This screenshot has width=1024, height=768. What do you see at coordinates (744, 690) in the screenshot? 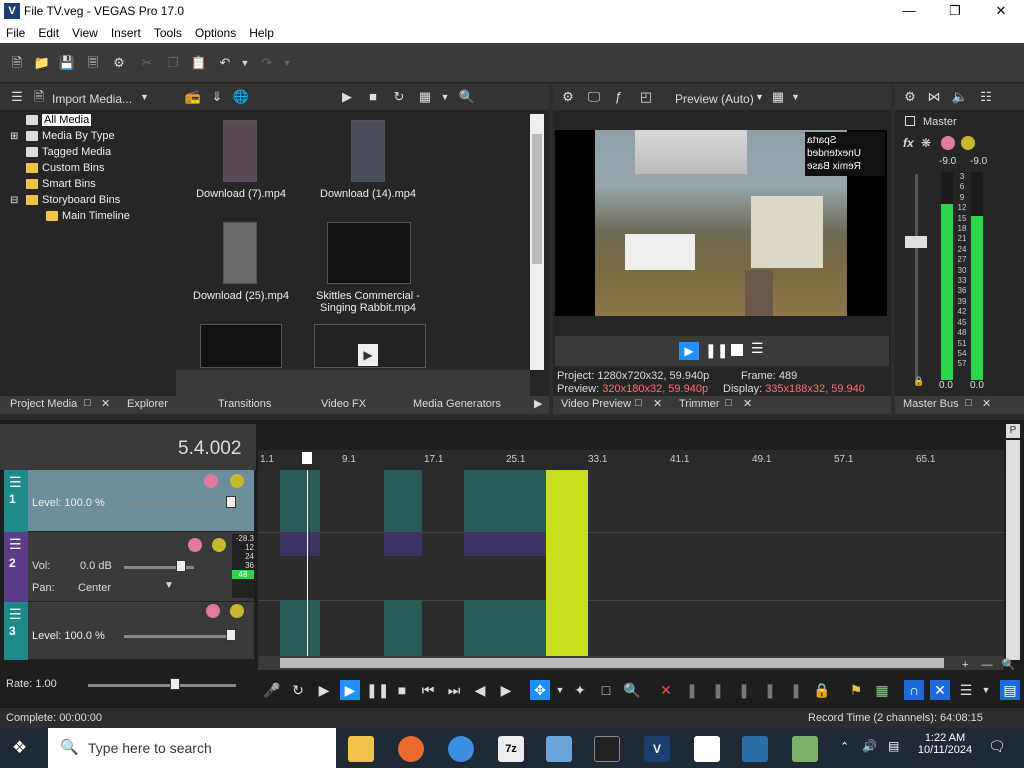
I see `split-icon: ❚` at bounding box center [744, 690].